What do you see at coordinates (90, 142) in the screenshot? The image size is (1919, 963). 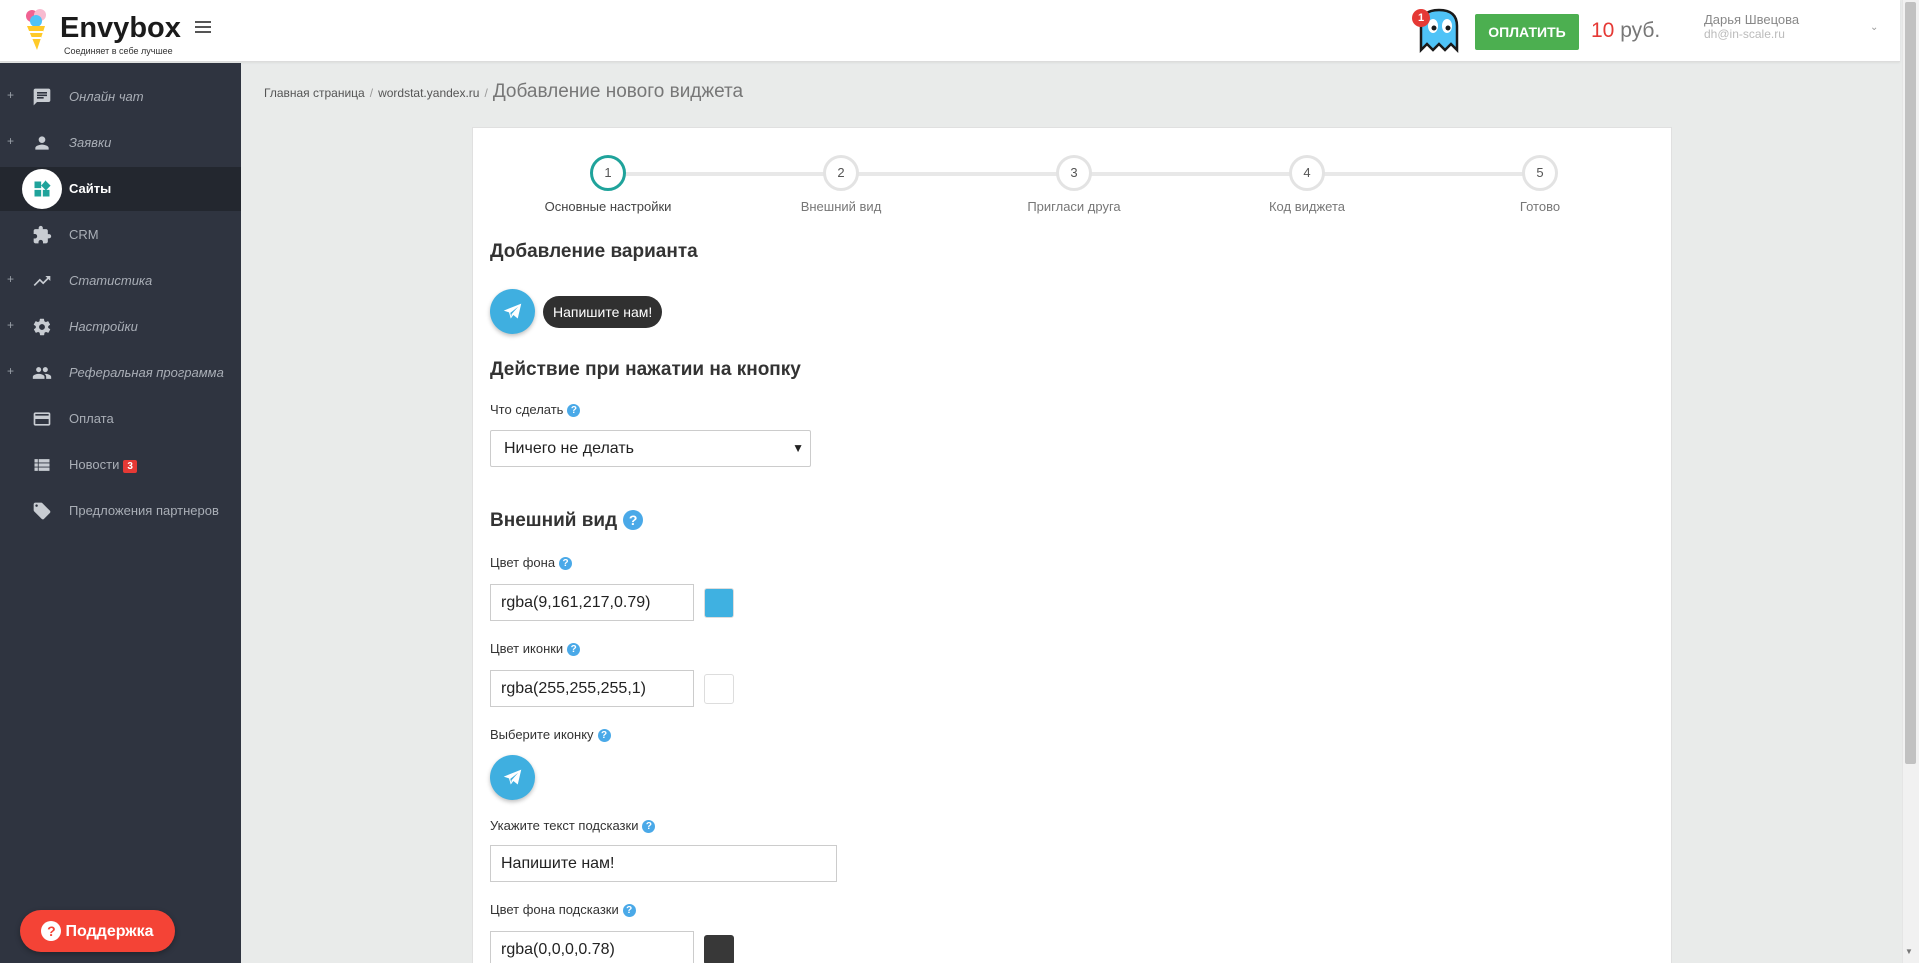 I see `sidebar-item-label: Заявки` at bounding box center [90, 142].